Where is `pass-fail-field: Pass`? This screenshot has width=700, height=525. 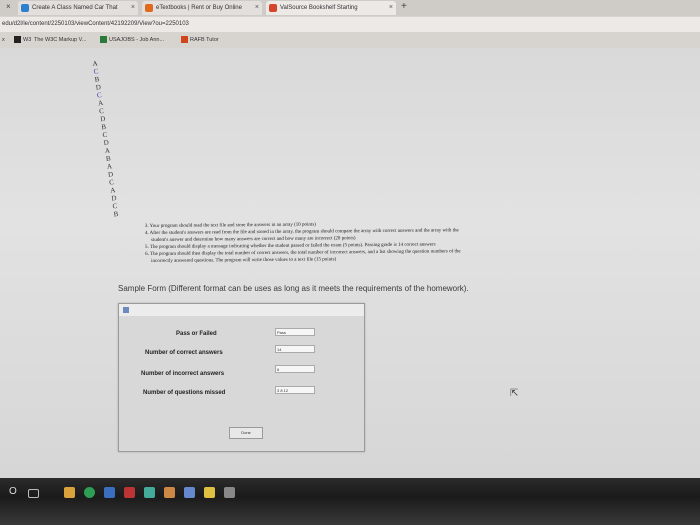 pass-fail-field: Pass is located at coordinates (295, 332).